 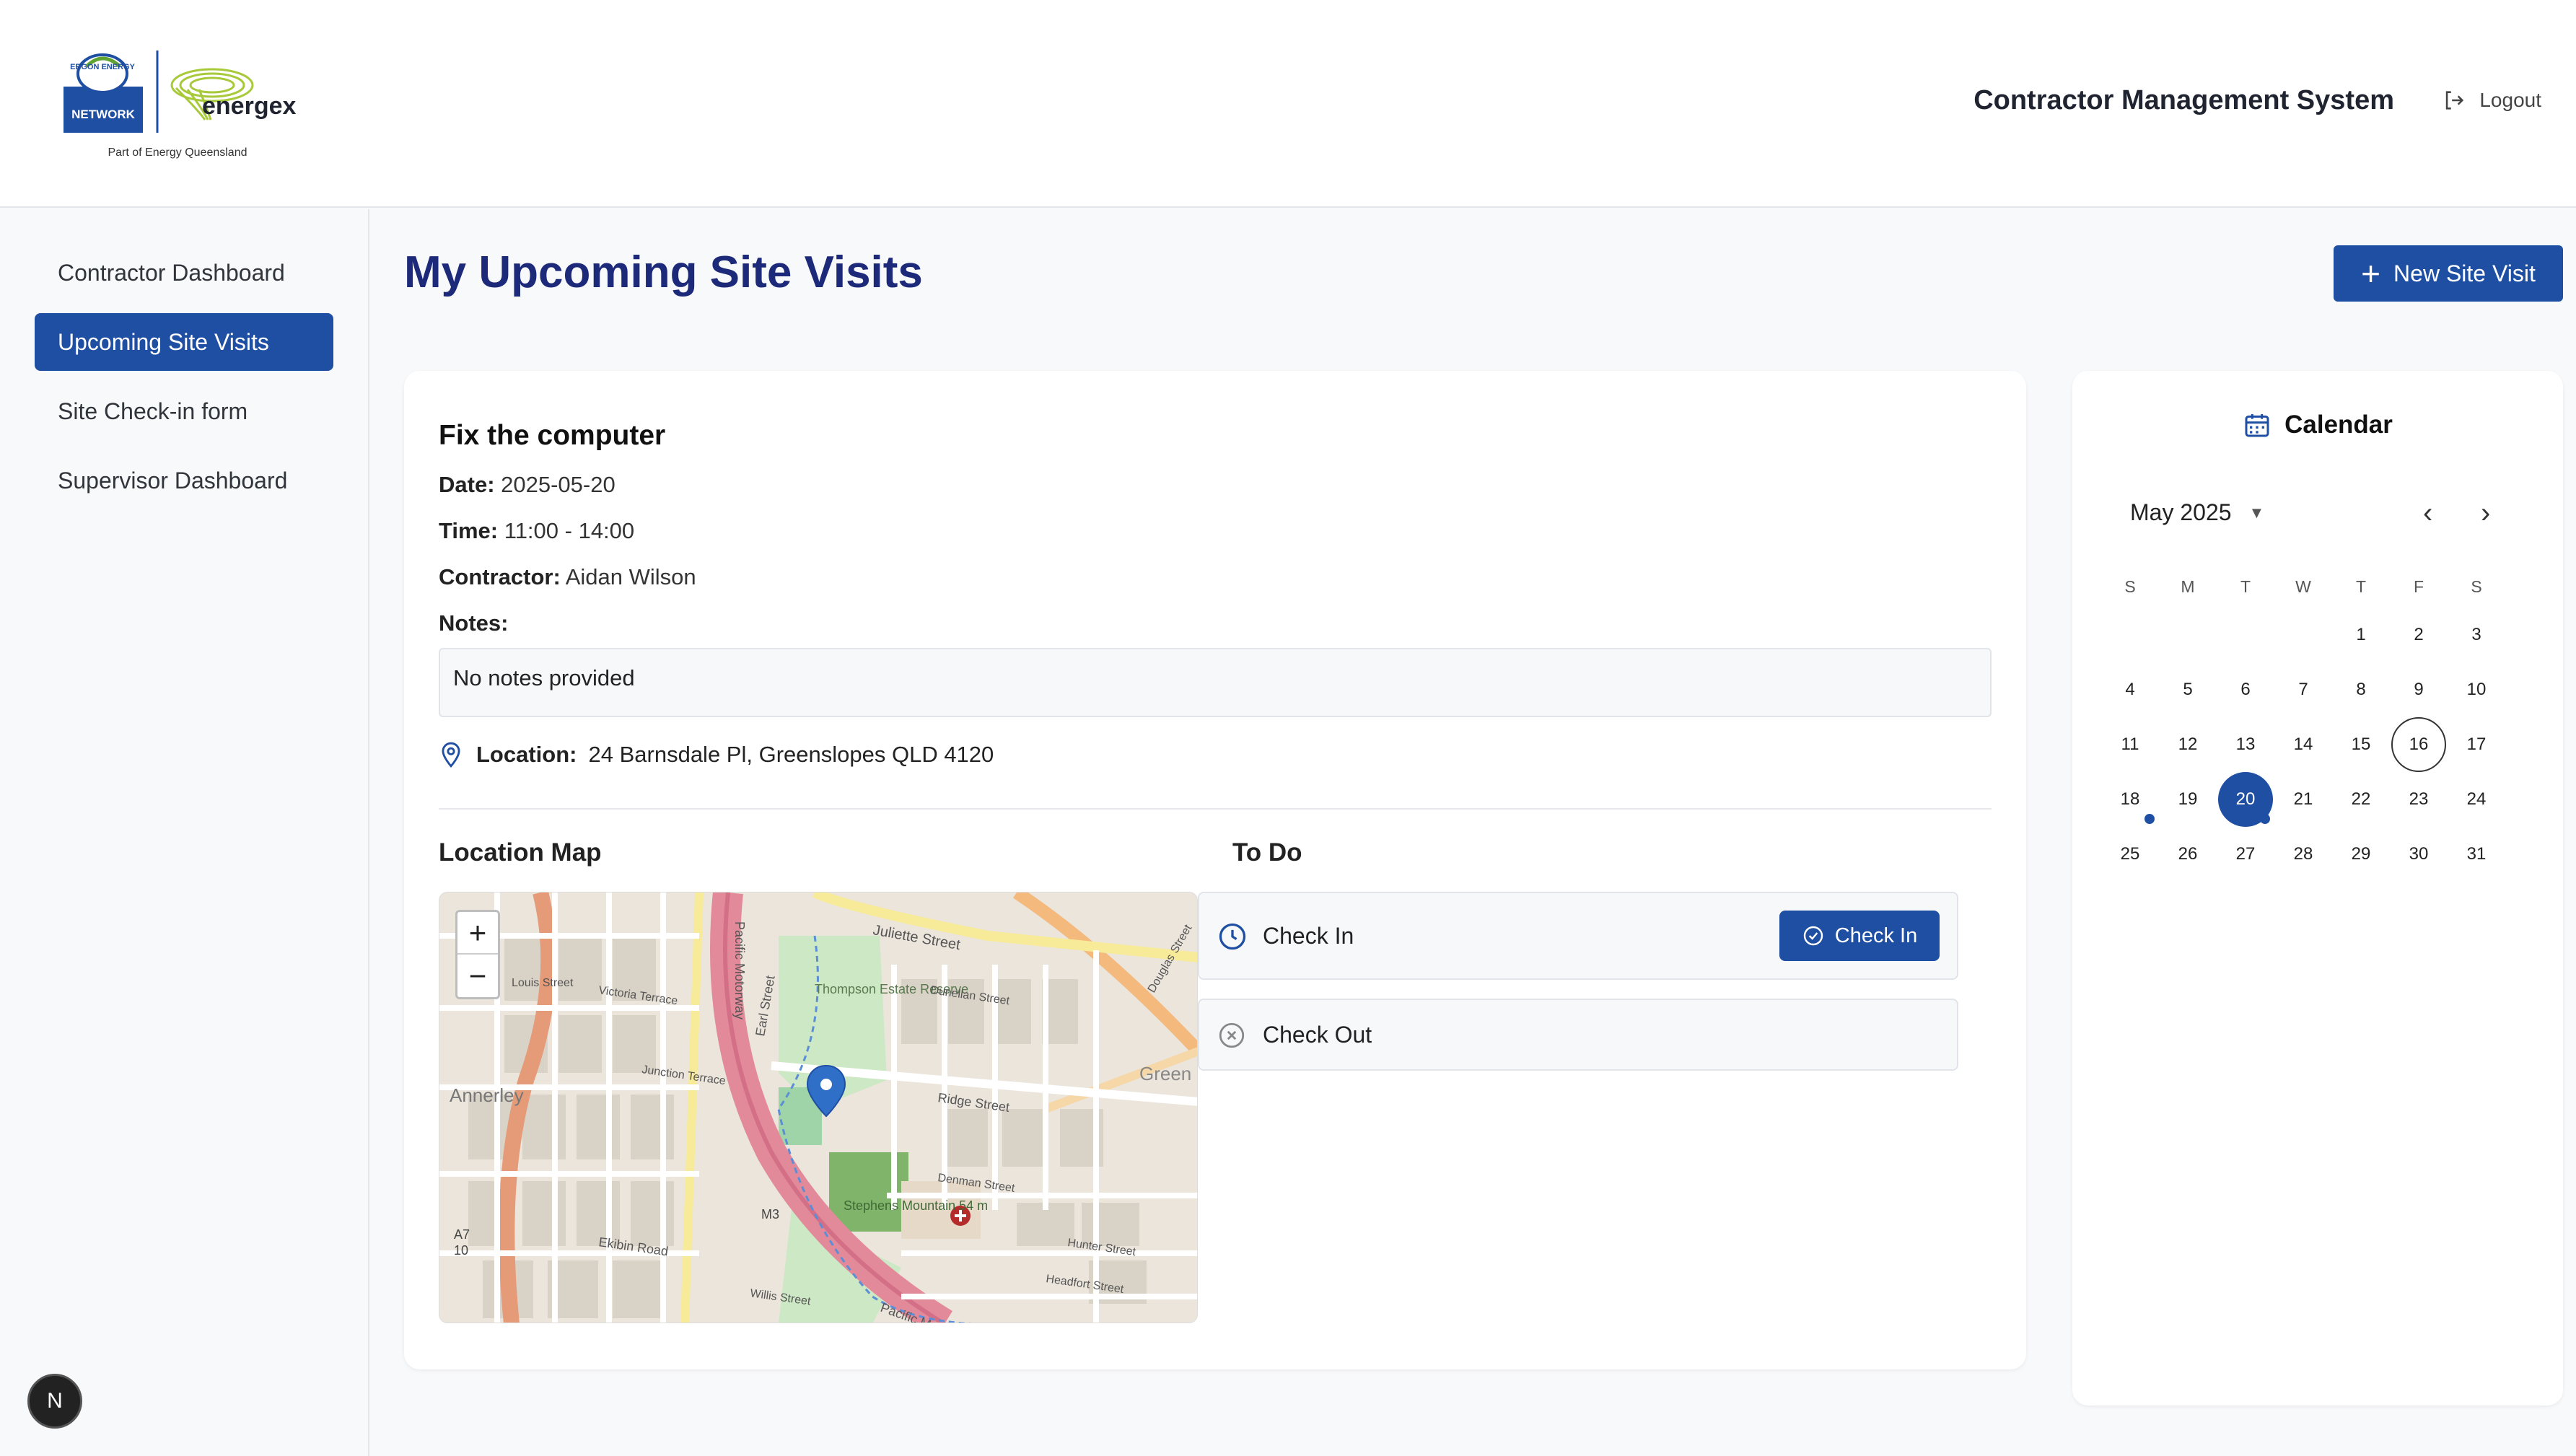 What do you see at coordinates (2476, 854) in the screenshot?
I see `calendar-day: 31` at bounding box center [2476, 854].